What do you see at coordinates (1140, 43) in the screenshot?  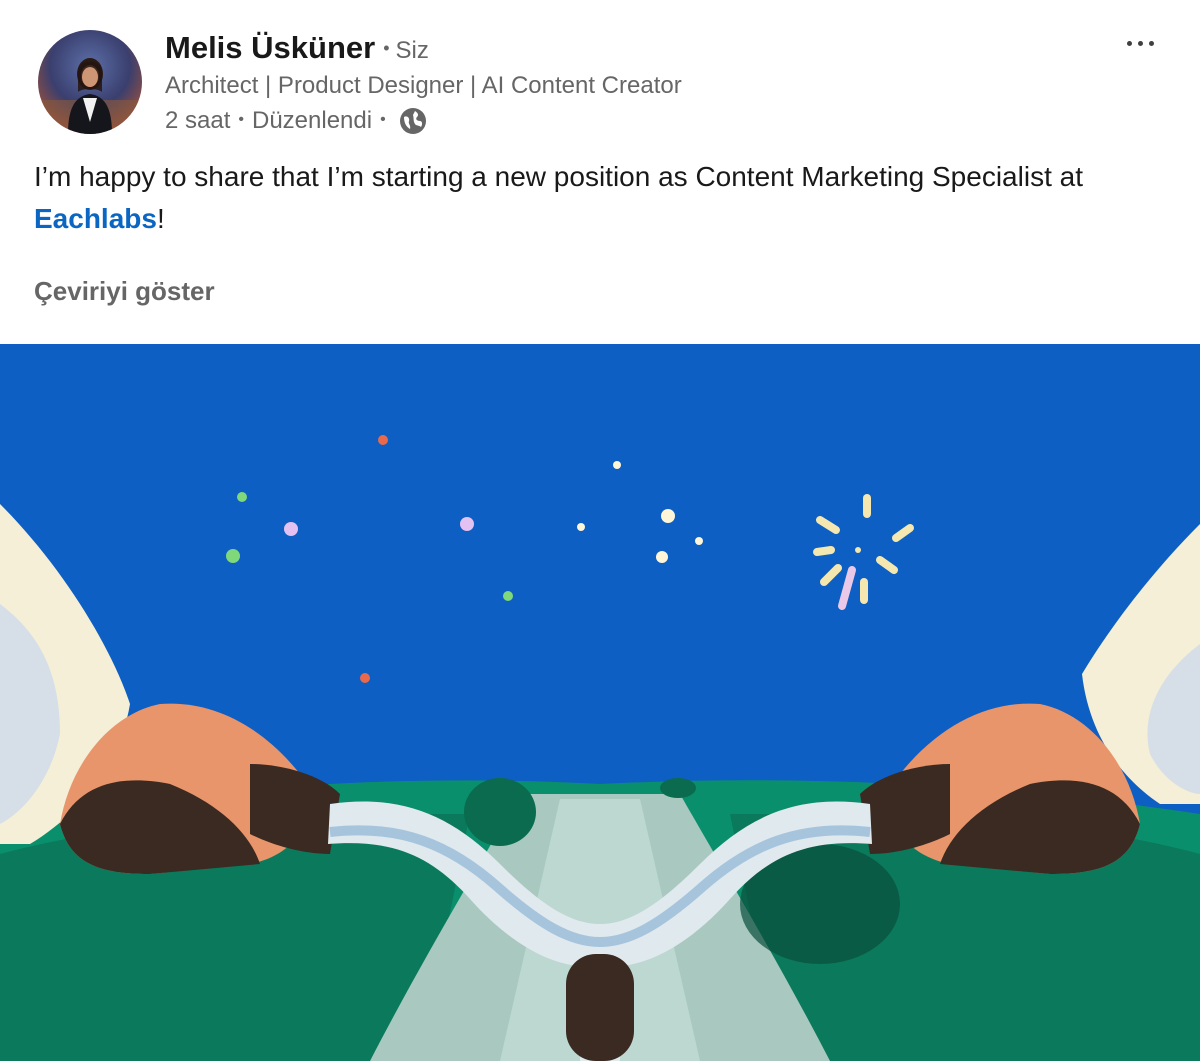 I see `more-options-button` at bounding box center [1140, 43].